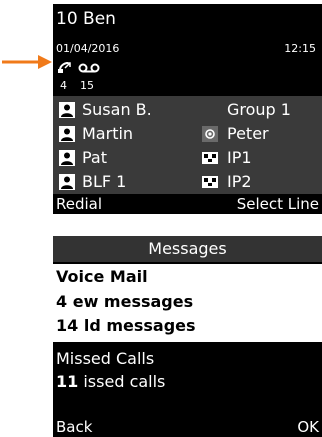  I want to click on line-key-label: BLF 1, so click(104, 181).